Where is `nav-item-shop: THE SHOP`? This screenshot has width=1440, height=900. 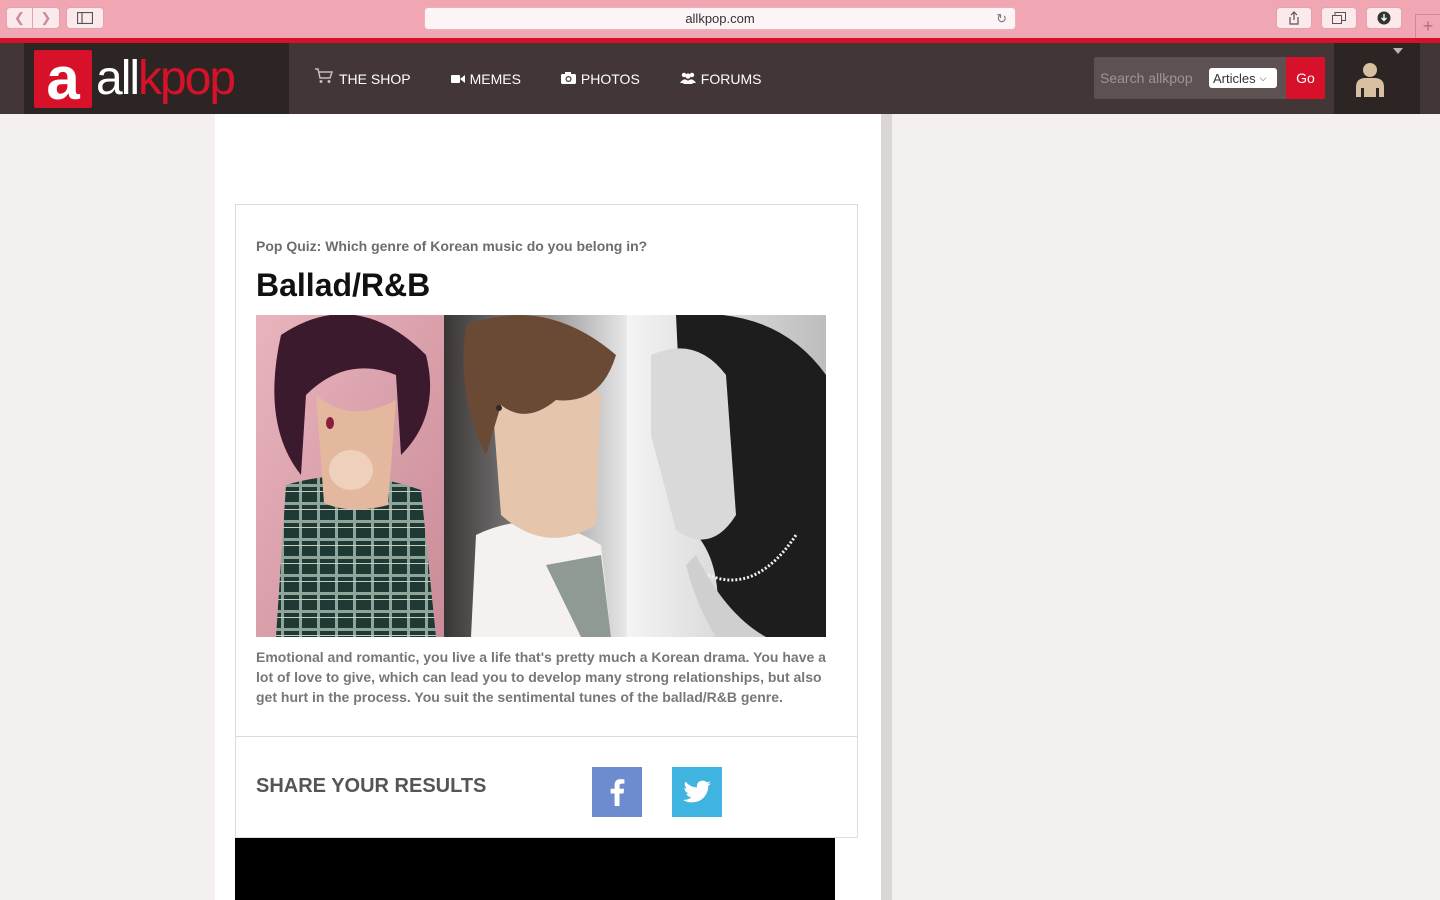 nav-item-shop: THE SHOP is located at coordinates (362, 78).